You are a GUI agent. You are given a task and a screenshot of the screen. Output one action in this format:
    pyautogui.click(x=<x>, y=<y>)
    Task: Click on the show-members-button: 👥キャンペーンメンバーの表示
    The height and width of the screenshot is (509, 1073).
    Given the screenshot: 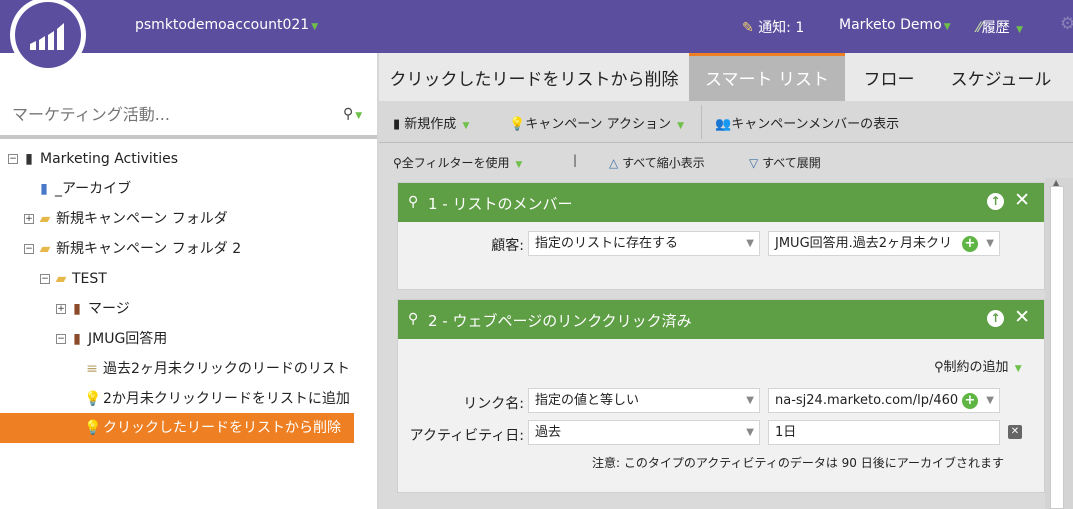 What is the action you would take?
    pyautogui.click(x=807, y=122)
    